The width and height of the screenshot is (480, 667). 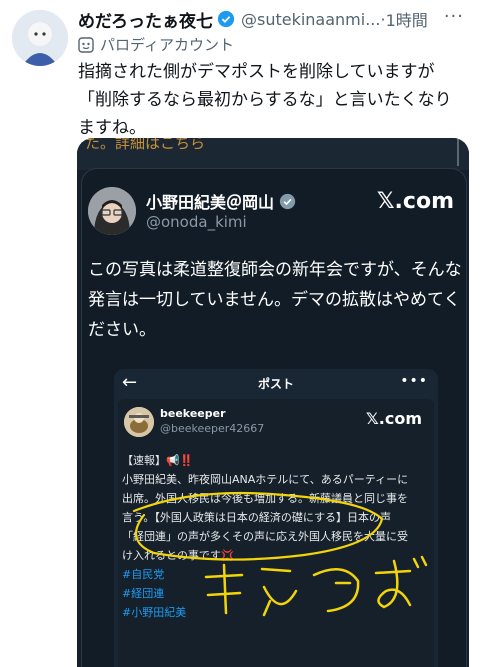 I want to click on author-avatar, so click(x=40, y=38).